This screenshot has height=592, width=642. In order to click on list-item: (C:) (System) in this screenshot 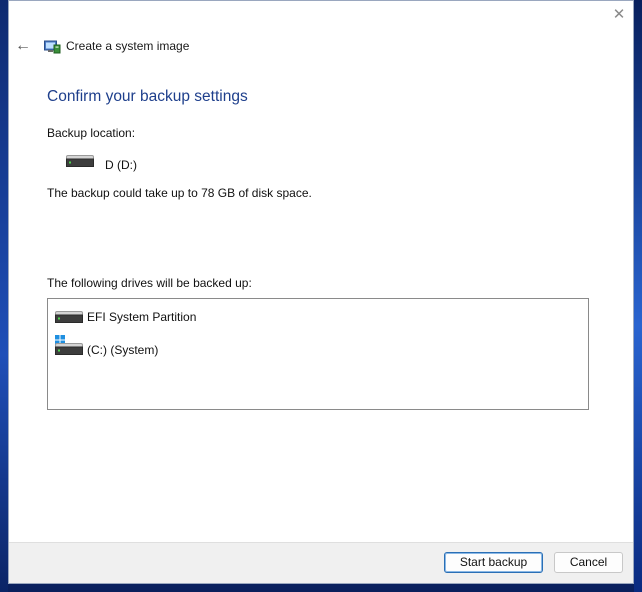, I will do `click(318, 346)`.